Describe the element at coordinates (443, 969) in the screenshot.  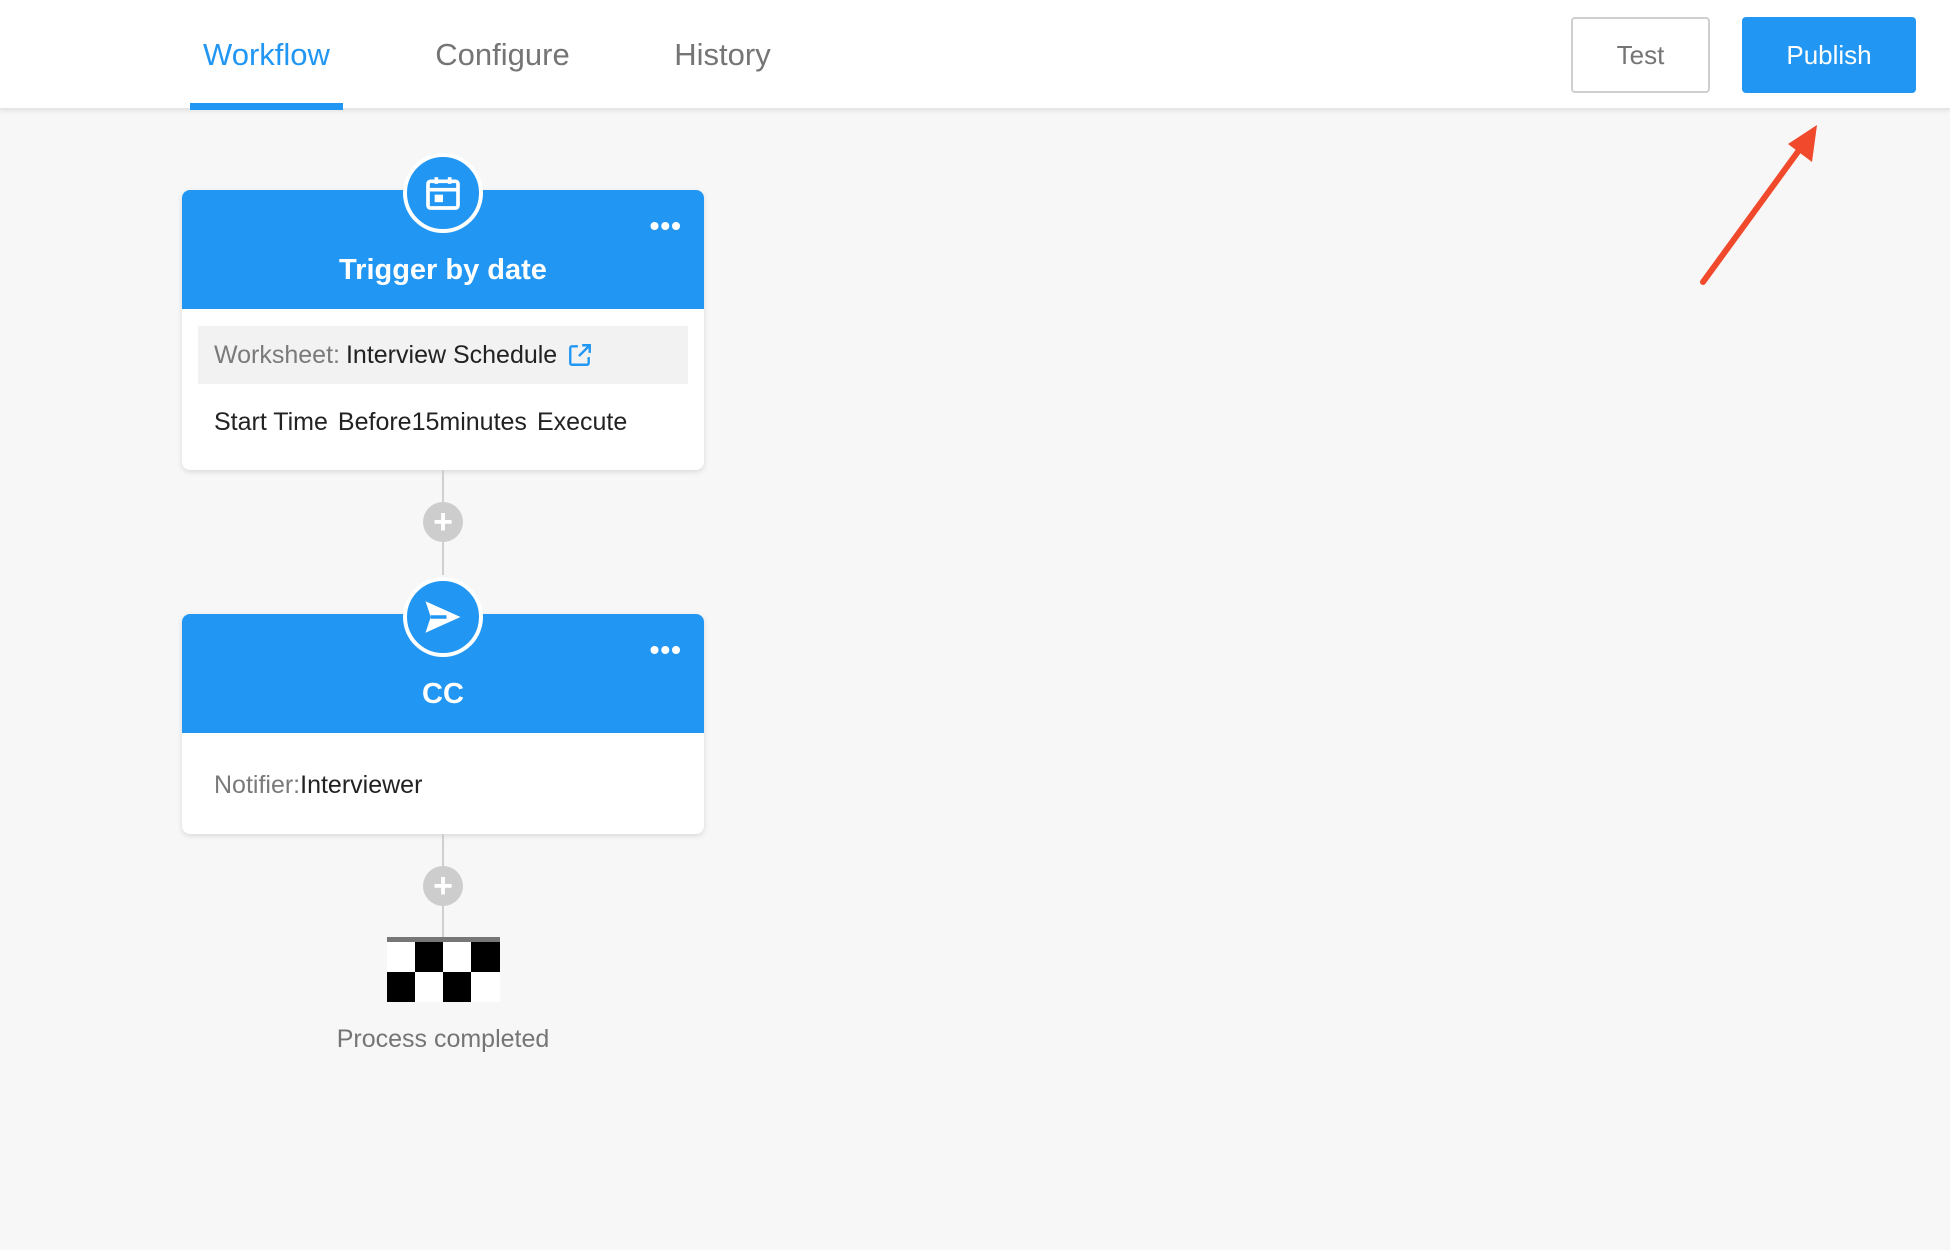
I see `checkered-flag-icon` at that location.